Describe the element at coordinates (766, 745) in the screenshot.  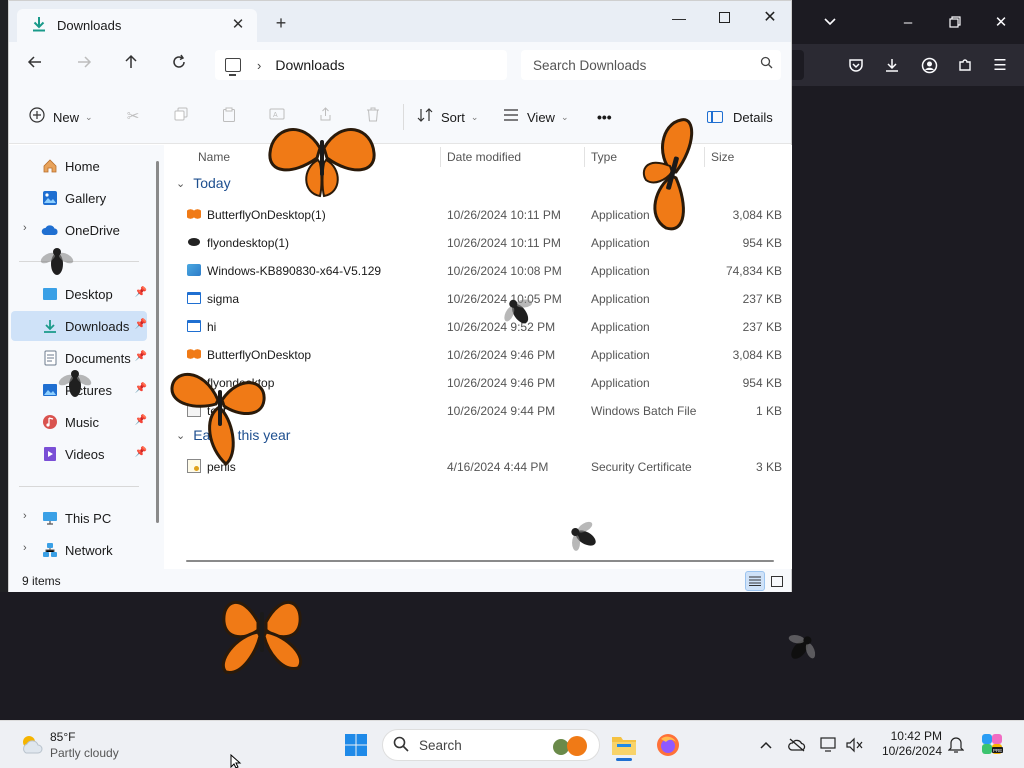
I see `chevron-up-icon` at that location.